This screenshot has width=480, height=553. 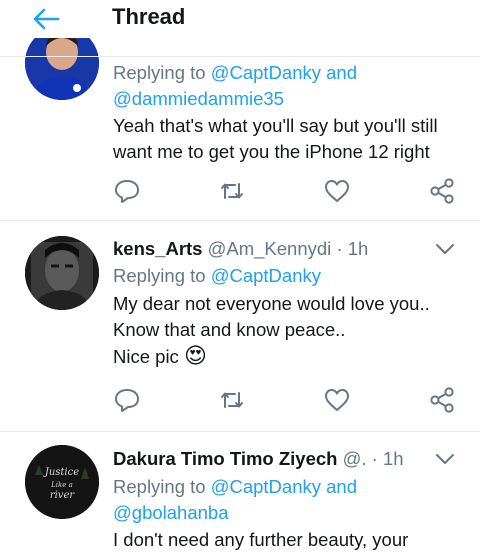 What do you see at coordinates (157, 248) in the screenshot?
I see `display-name: kens_Arts` at bounding box center [157, 248].